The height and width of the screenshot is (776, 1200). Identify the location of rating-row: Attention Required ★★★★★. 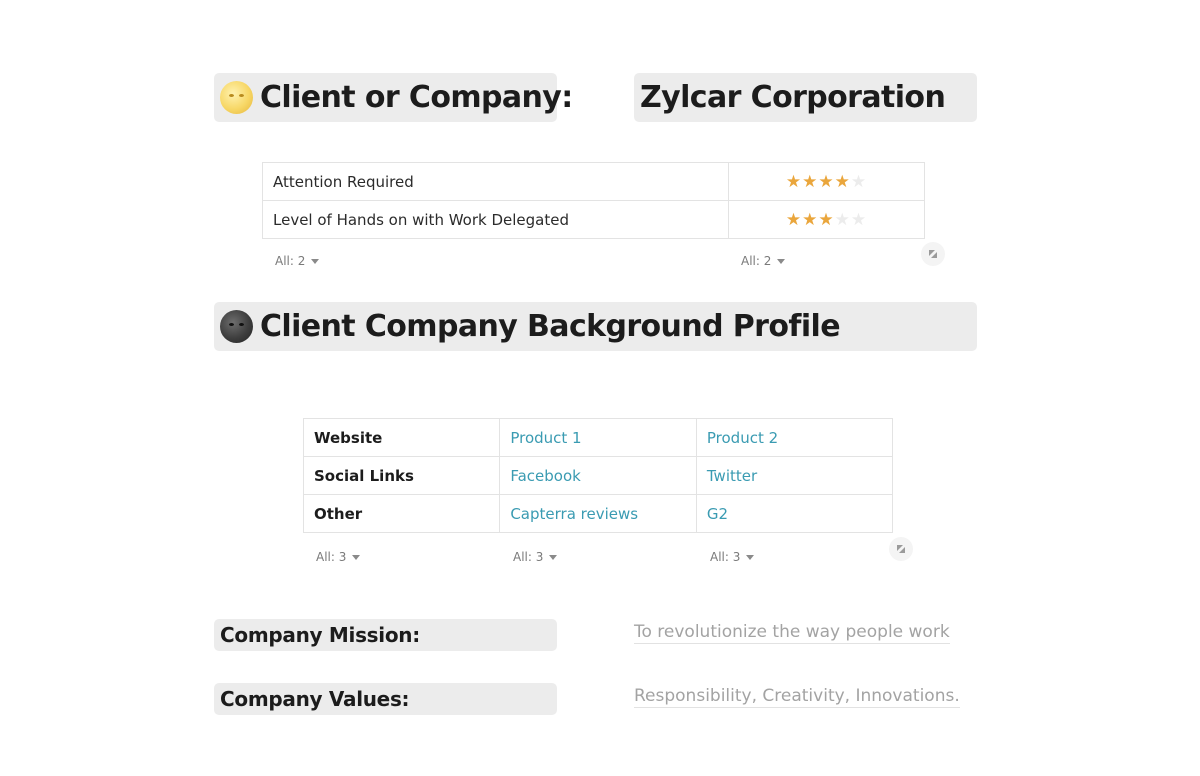
(593, 181).